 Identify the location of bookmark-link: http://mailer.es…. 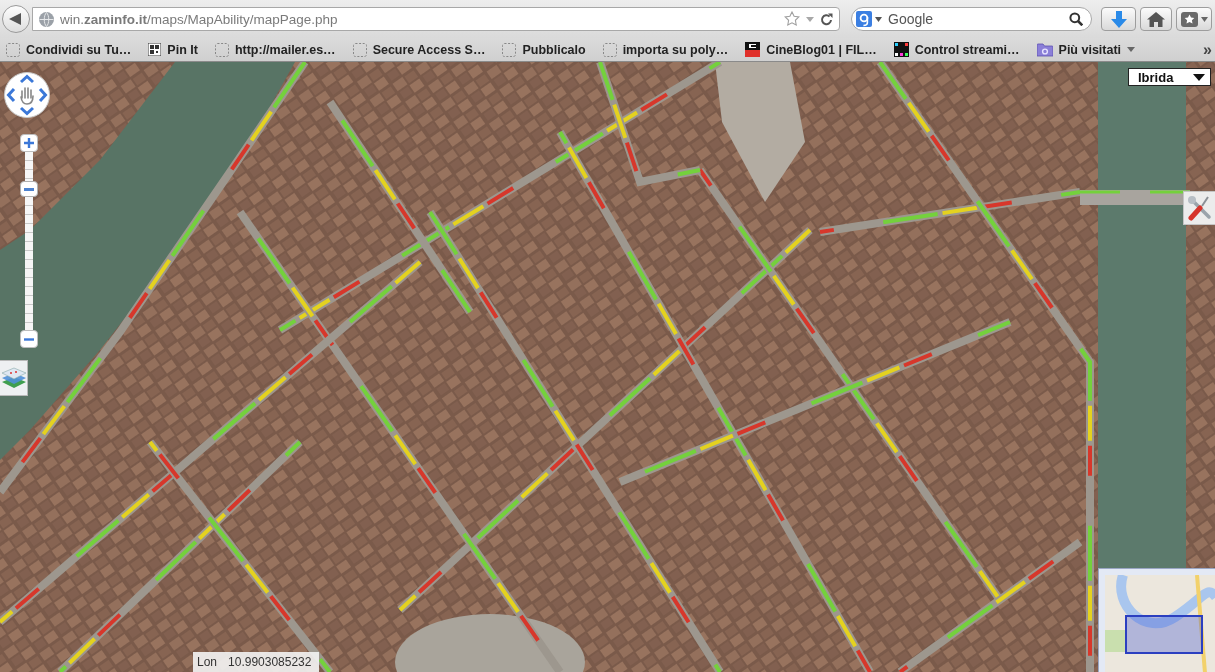
(275, 49).